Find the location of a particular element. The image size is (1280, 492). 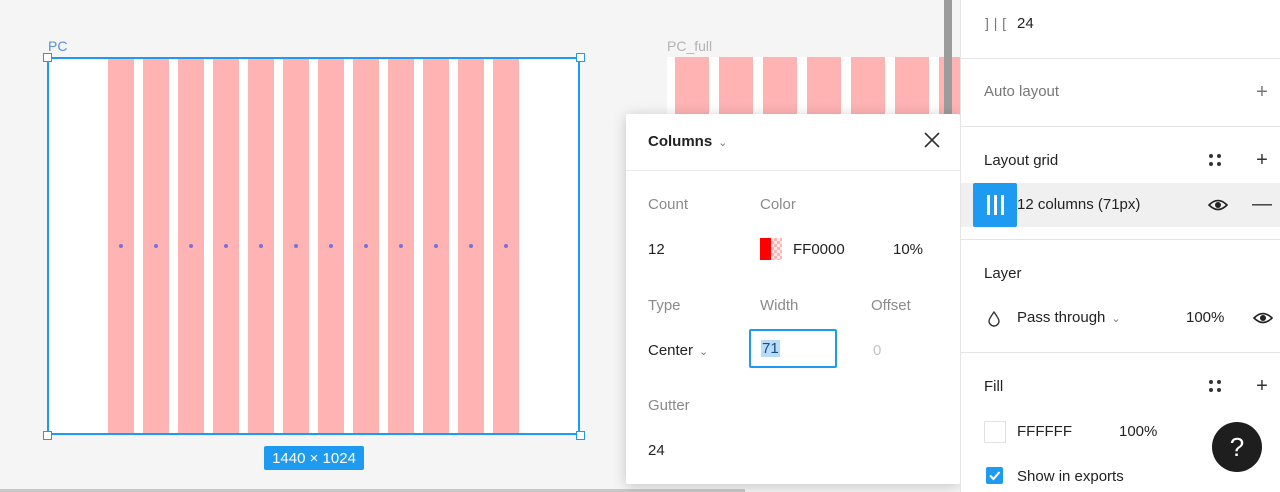

width-value: 71 is located at coordinates (770, 348).